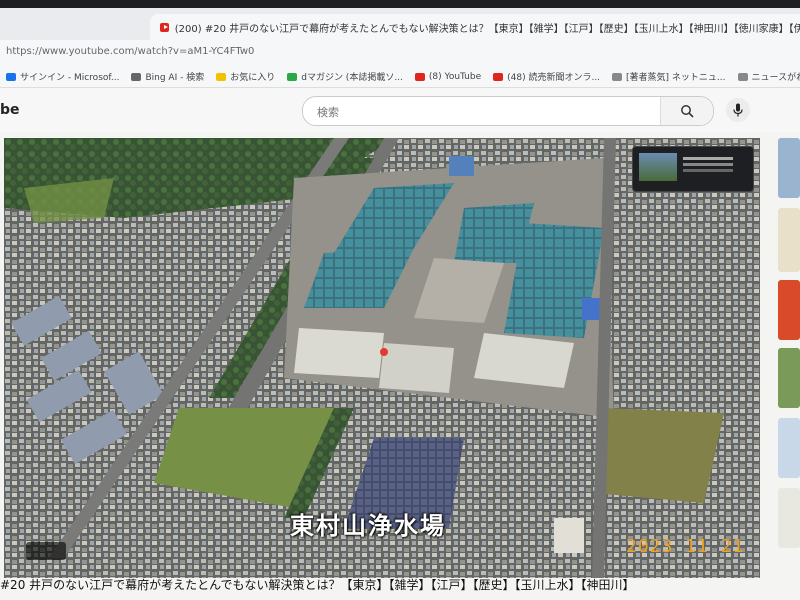 The image size is (800, 600). I want to click on street-view-info, so click(708, 158).